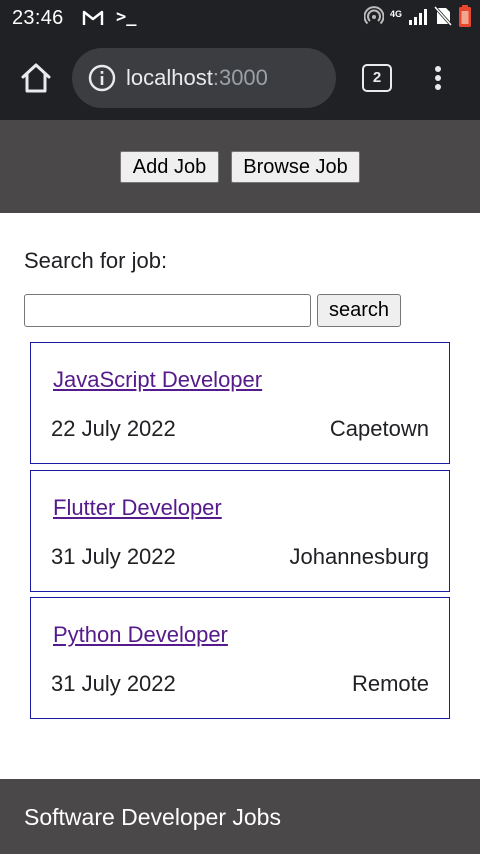 This screenshot has width=480, height=854. I want to click on job-title-link: Python Developer, so click(140, 635).